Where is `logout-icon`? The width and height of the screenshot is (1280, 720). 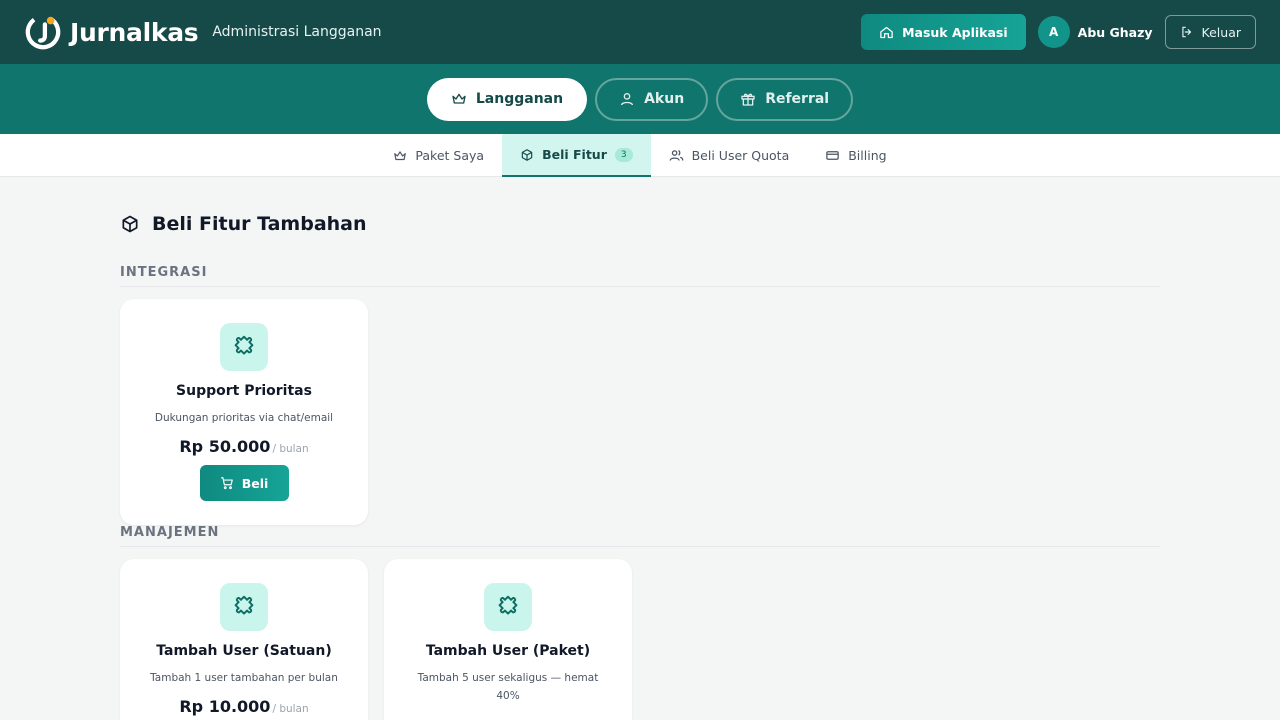
logout-icon is located at coordinates (1186, 32).